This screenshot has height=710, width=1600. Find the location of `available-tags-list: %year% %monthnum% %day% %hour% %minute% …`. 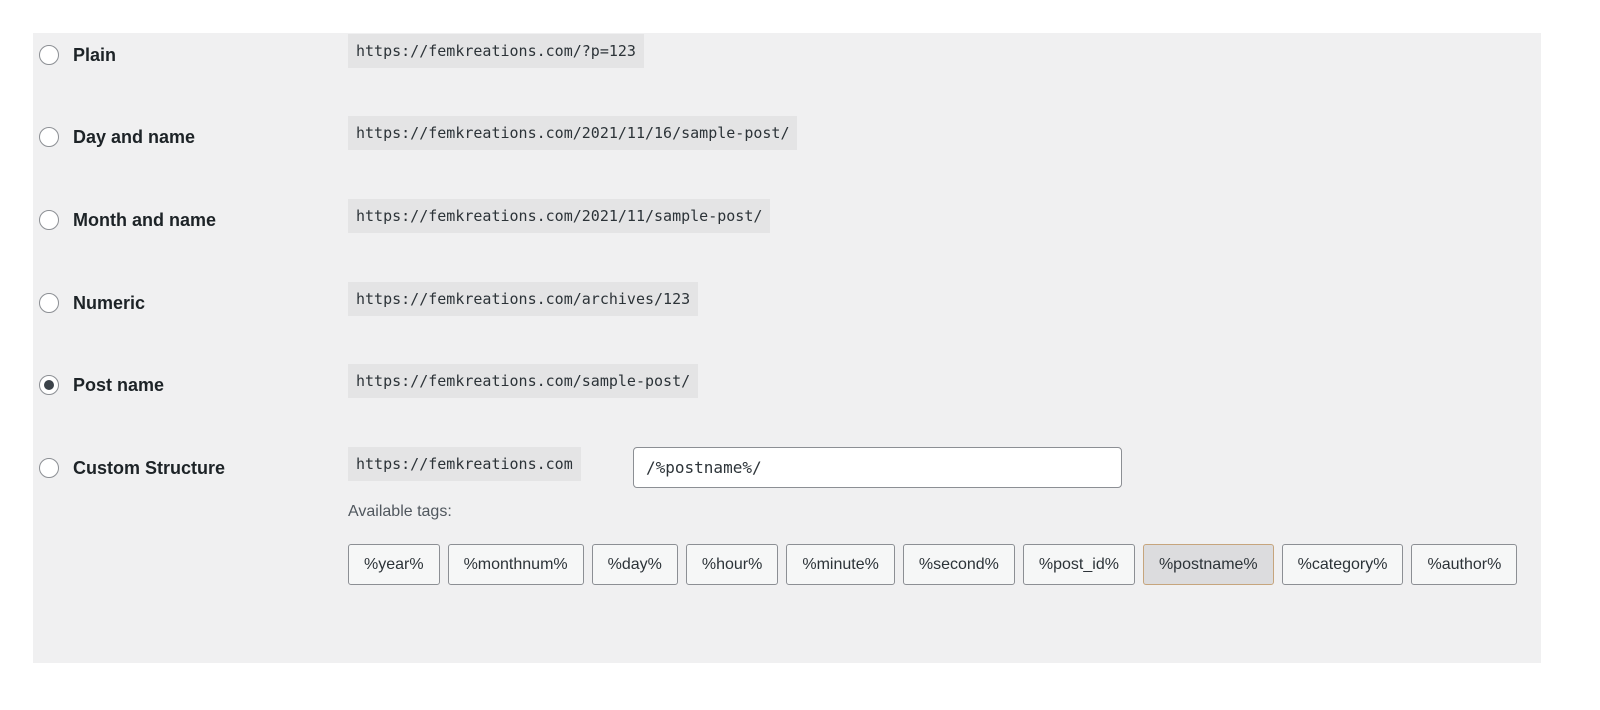

available-tags-list: %year% %monthnum% %day% %hour% %minute% … is located at coordinates (938, 564).